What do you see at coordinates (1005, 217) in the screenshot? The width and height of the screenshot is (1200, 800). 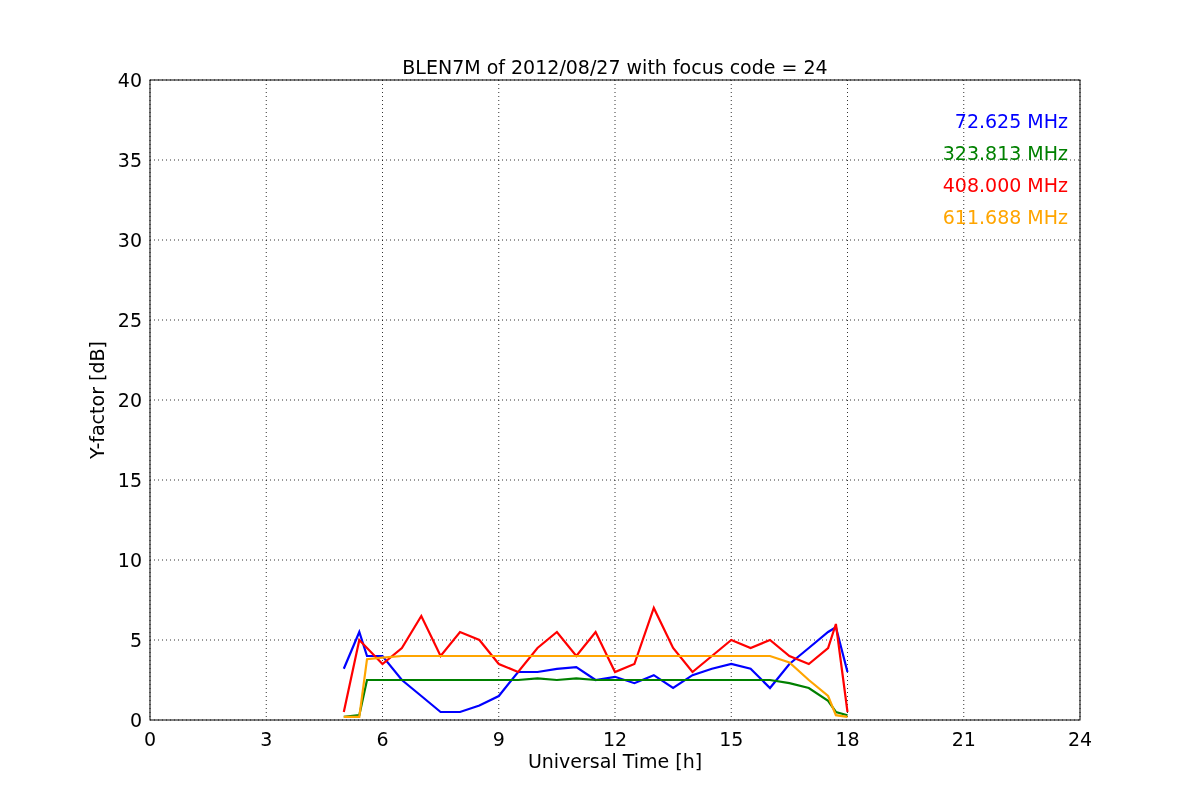 I see `legend-label: 611.688 MHz` at bounding box center [1005, 217].